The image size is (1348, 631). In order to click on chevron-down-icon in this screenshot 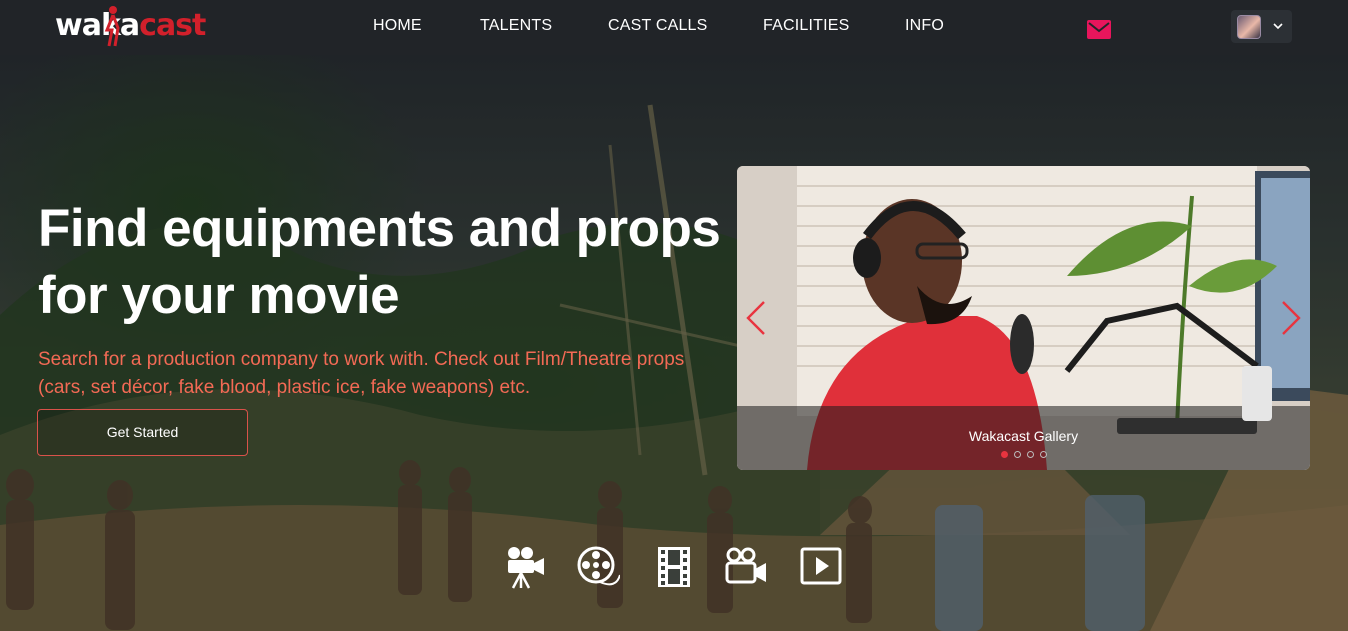, I will do `click(1278, 26)`.